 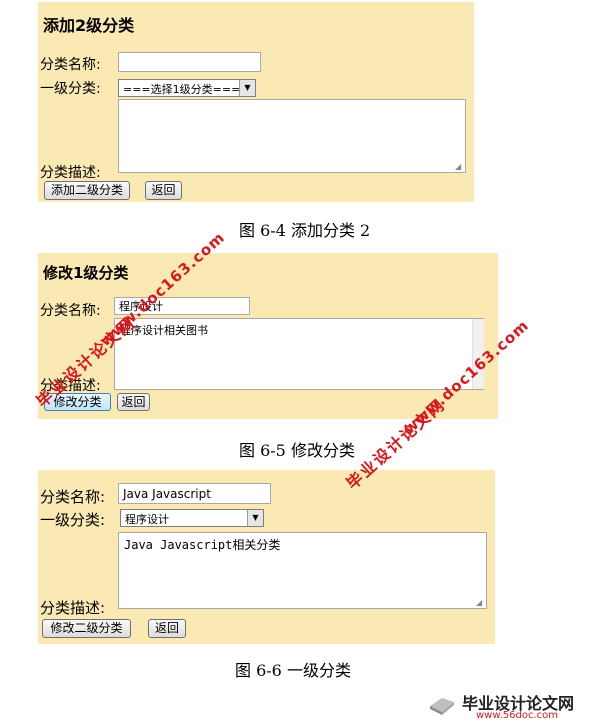 What do you see at coordinates (192, 518) in the screenshot?
I see `parent-category-select: 程序设计 ▼` at bounding box center [192, 518].